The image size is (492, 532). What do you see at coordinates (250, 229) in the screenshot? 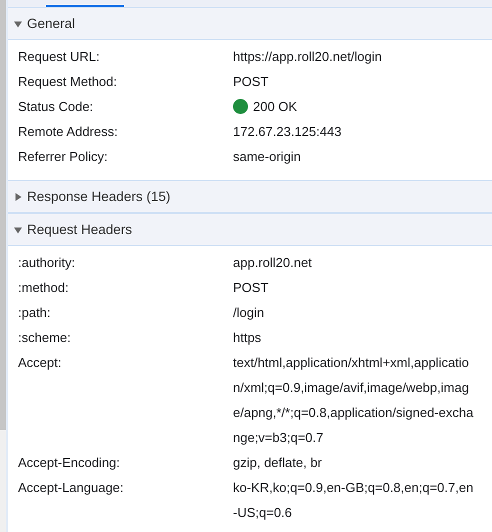
I see `section-header: Request Headers` at bounding box center [250, 229].